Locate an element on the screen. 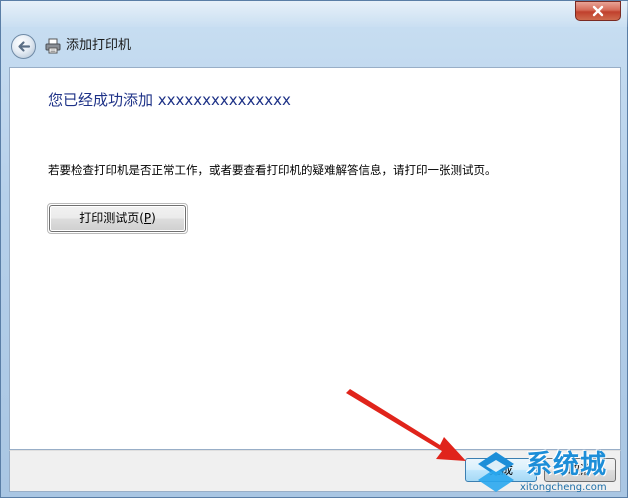  print-test-page-label: 打印测试页( is located at coordinates (111, 218).